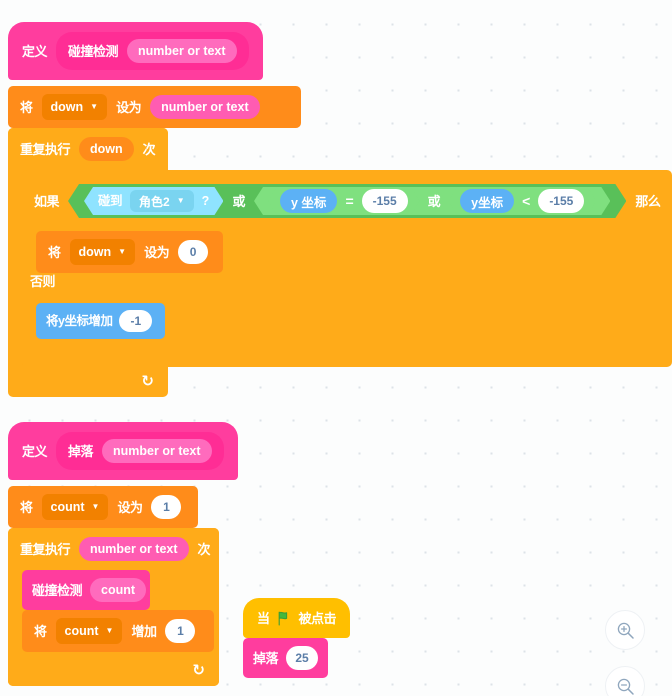 The height and width of the screenshot is (696, 672). I want to click on else-label: 否则, so click(43, 281).